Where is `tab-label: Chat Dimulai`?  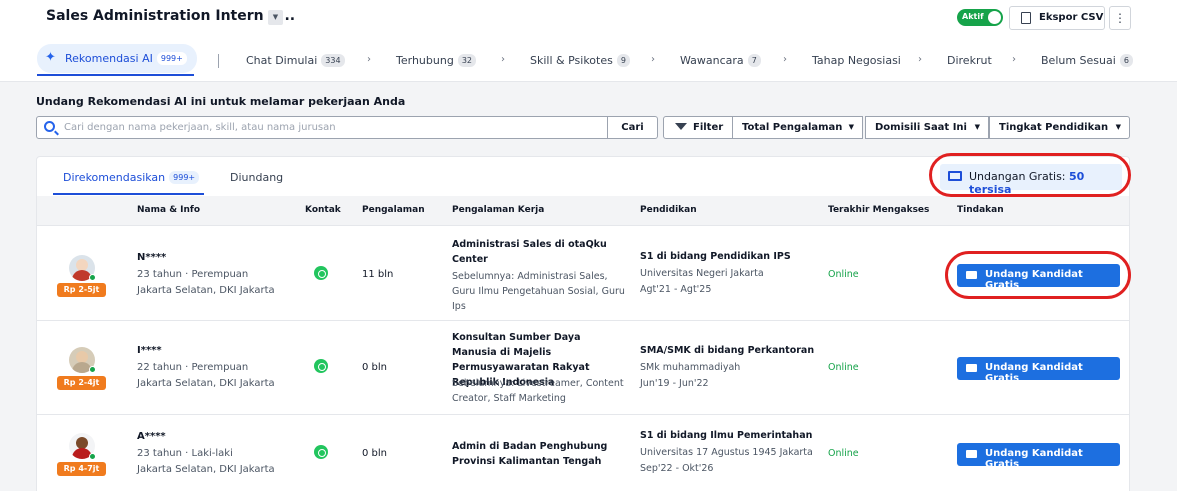 tab-label: Chat Dimulai is located at coordinates (282, 60).